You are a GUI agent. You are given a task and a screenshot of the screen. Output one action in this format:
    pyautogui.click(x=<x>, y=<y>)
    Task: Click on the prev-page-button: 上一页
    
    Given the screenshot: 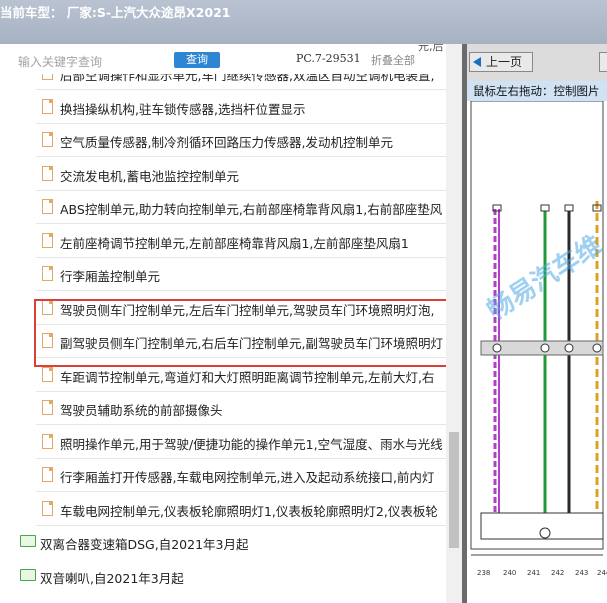 What is the action you would take?
    pyautogui.click(x=501, y=62)
    